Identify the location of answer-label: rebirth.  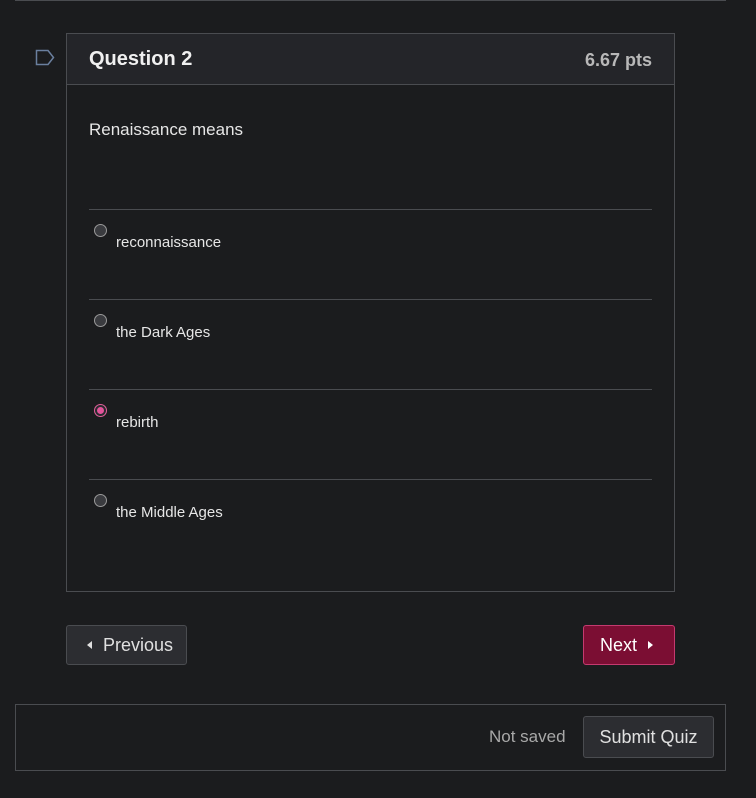
(137, 422).